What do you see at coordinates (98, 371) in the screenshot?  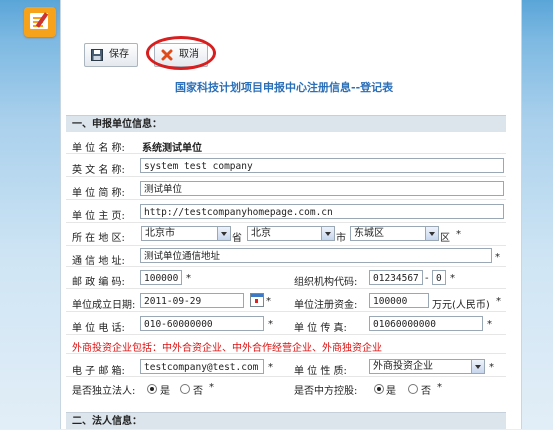 I see `email-label: 电 子 邮 箱:` at bounding box center [98, 371].